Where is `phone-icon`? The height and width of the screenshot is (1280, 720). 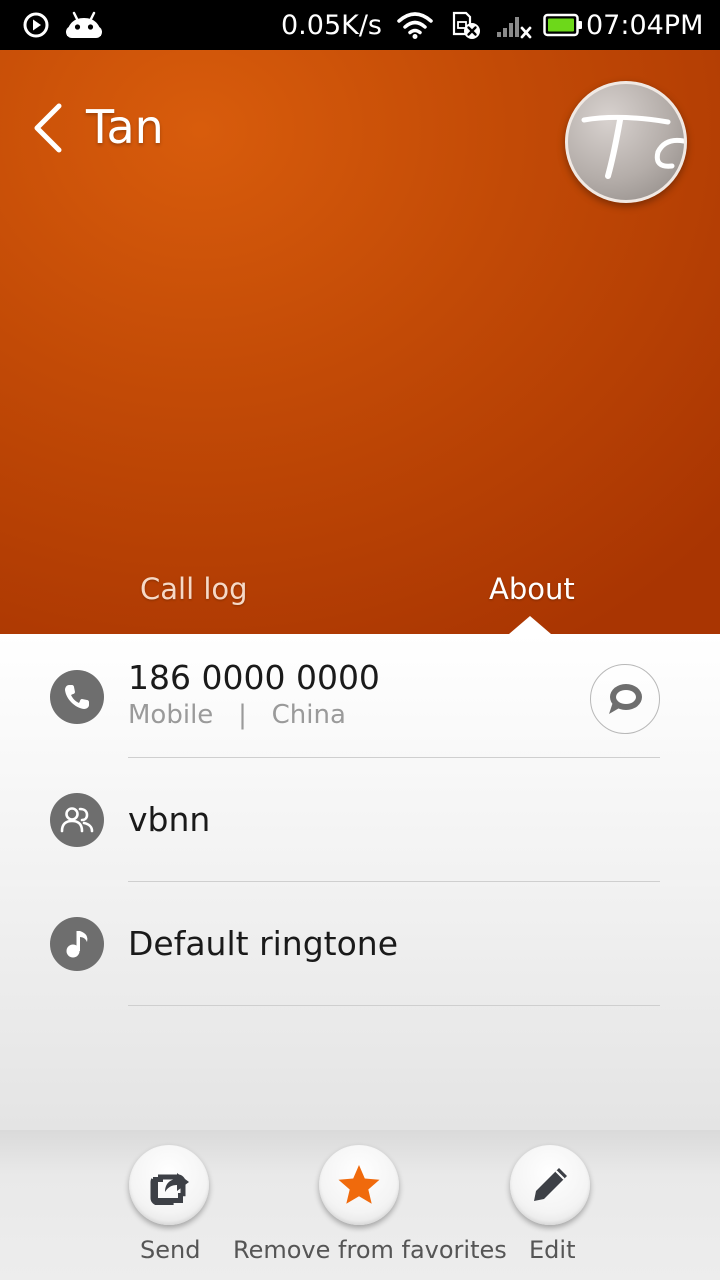 phone-icon is located at coordinates (77, 697).